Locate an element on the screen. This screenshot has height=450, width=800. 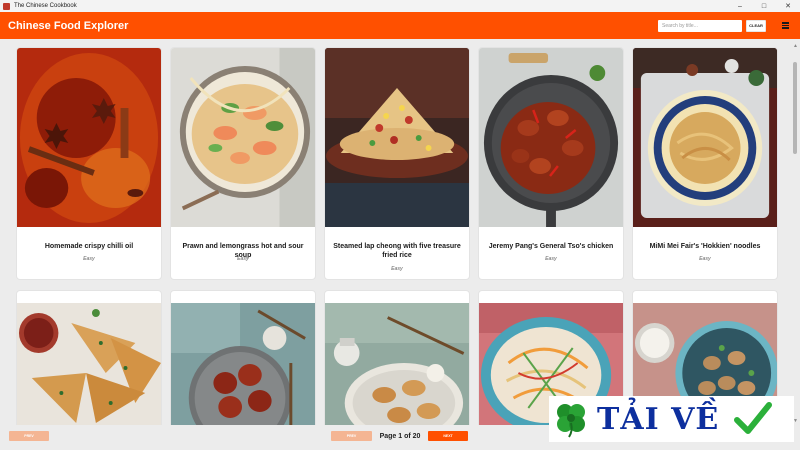
recipe-card: MiMi Mei Fair's 'Hokkien' noodles Easy is located at coordinates (705, 163).